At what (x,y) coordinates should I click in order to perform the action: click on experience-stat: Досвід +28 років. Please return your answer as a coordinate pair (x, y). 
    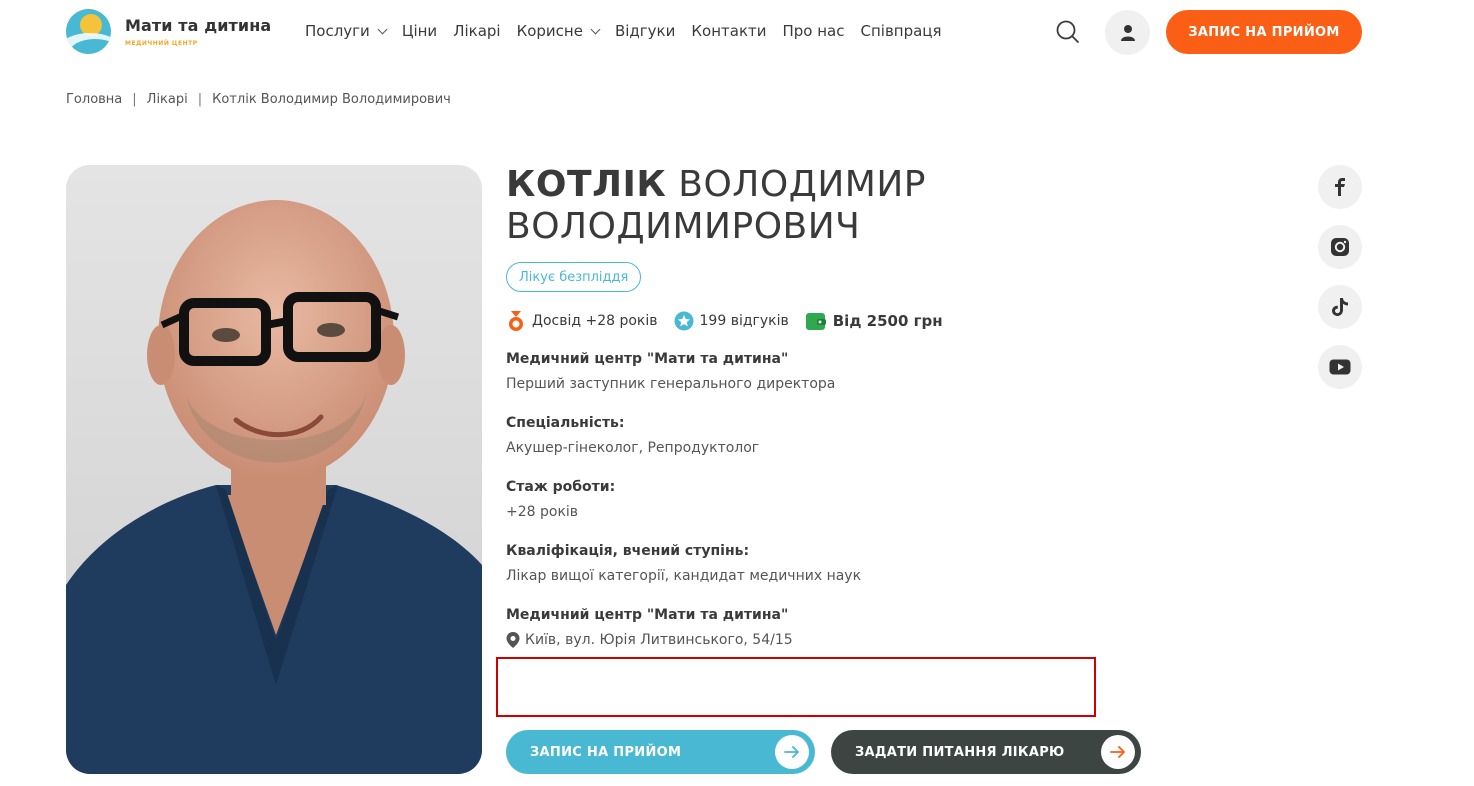
    Looking at the image, I should click on (582, 321).